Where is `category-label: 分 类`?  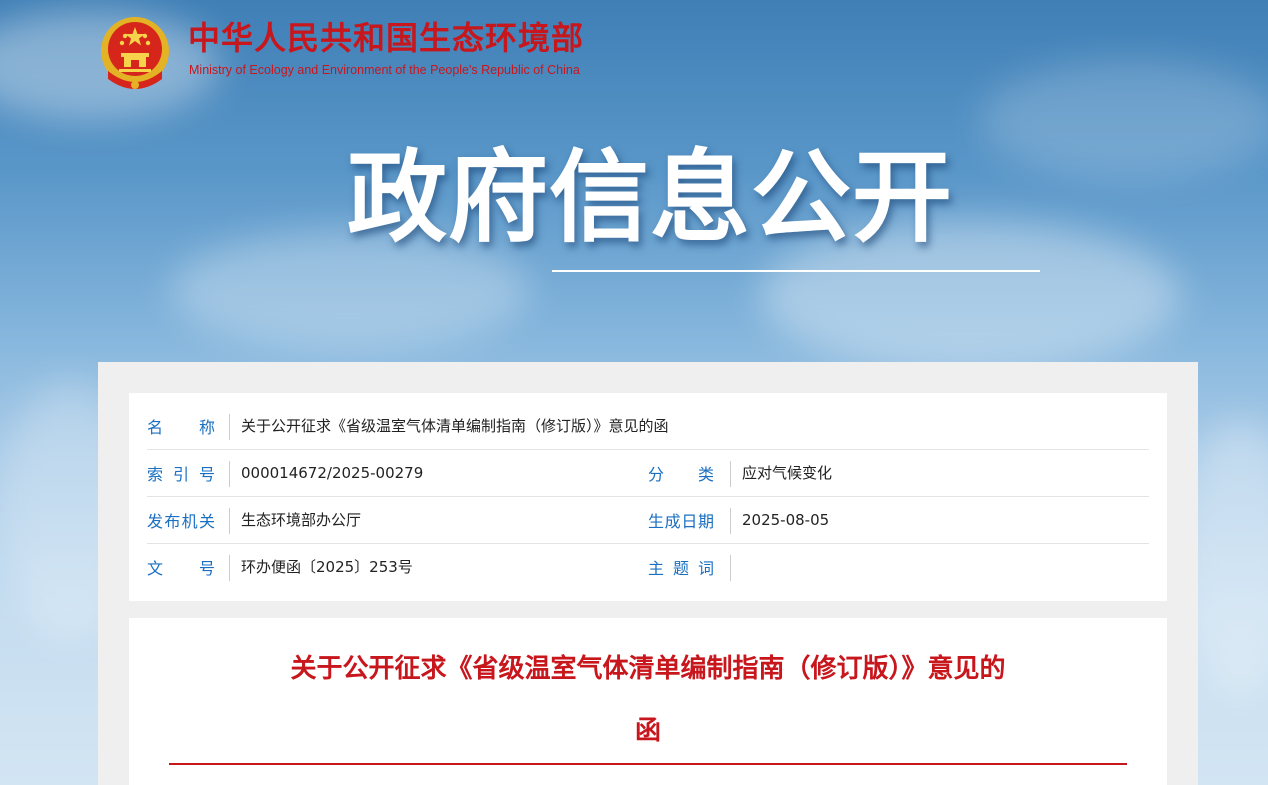
category-label: 分 类 is located at coordinates (681, 474).